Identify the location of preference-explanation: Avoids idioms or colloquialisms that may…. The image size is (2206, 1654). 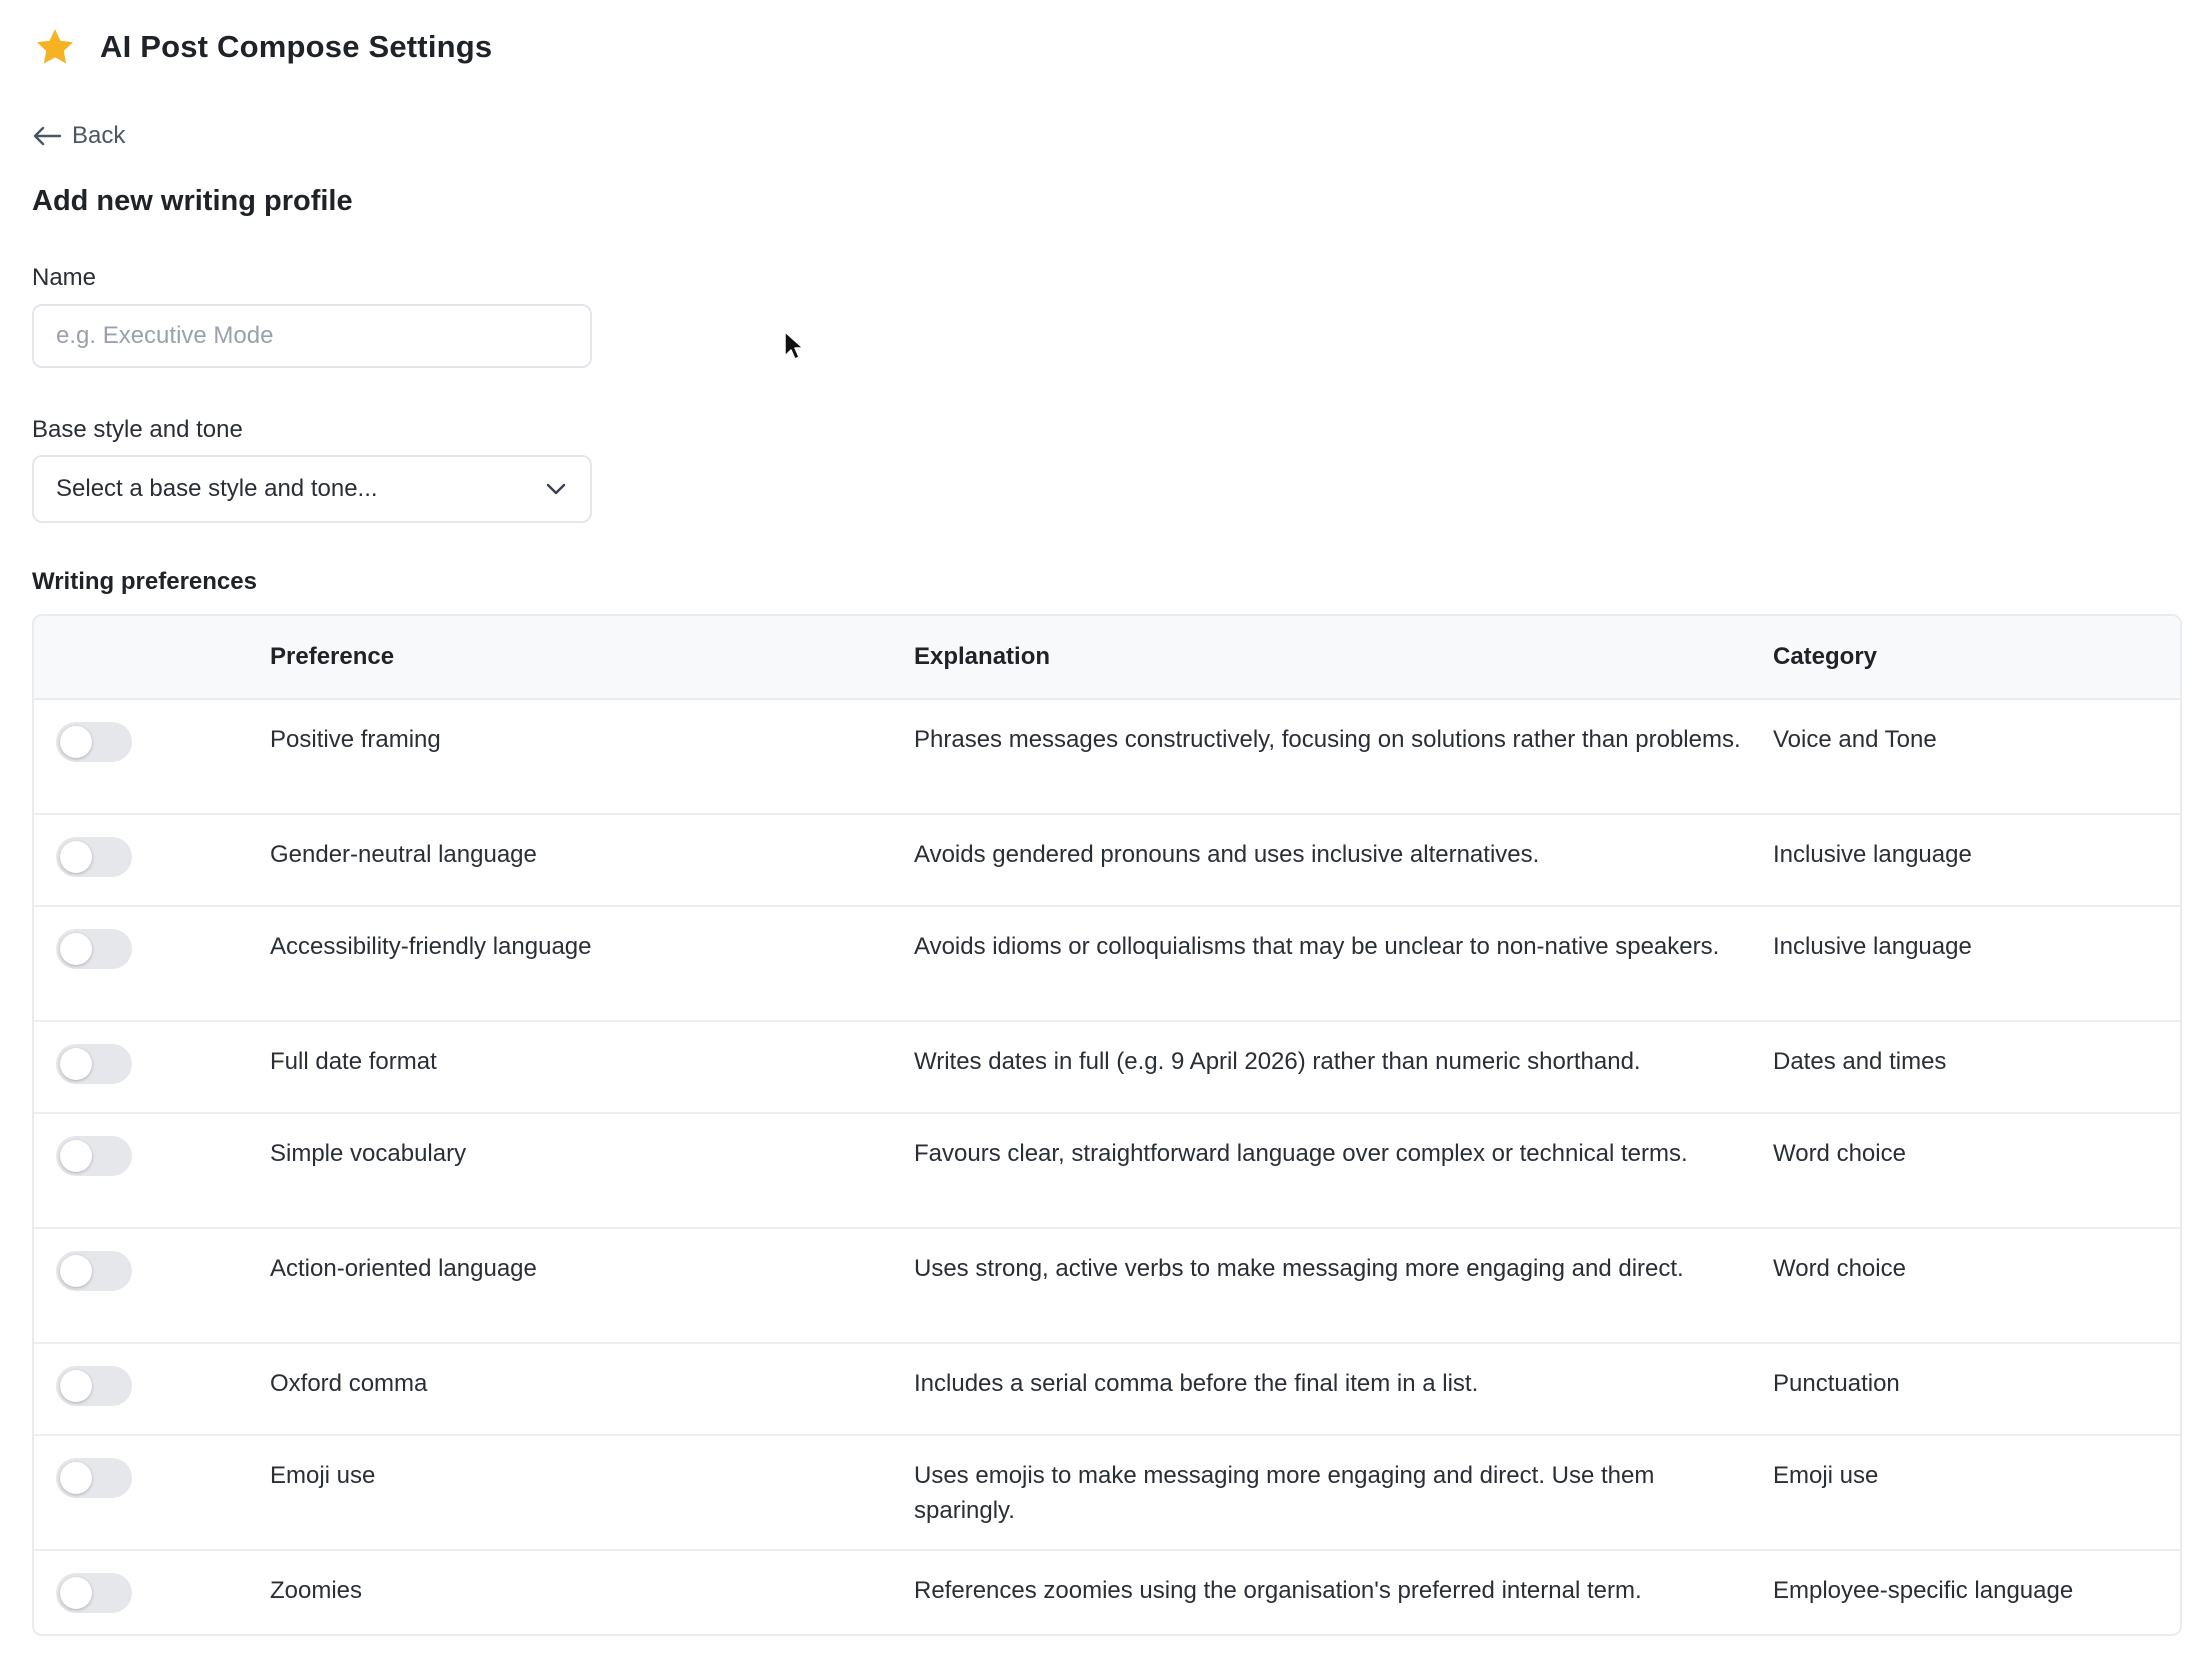
(1317, 946).